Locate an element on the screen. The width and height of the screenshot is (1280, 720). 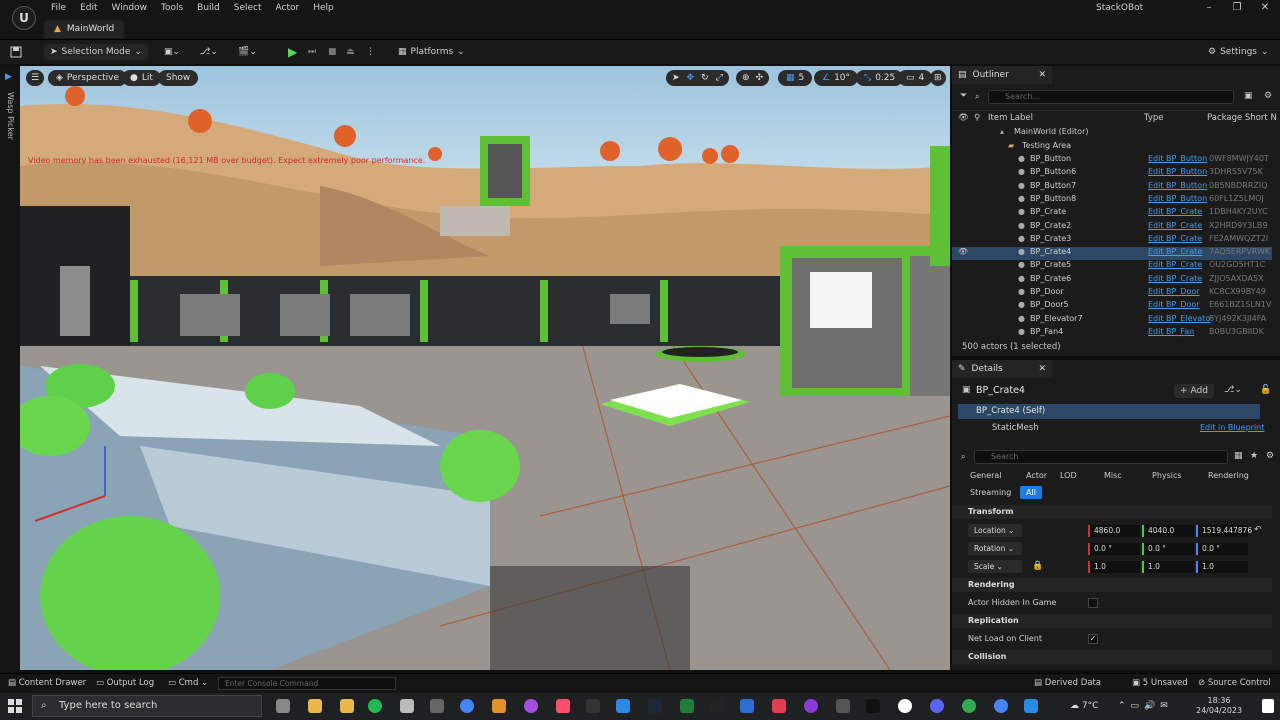
location-y: 4040.0 is located at coordinates (1168, 531).